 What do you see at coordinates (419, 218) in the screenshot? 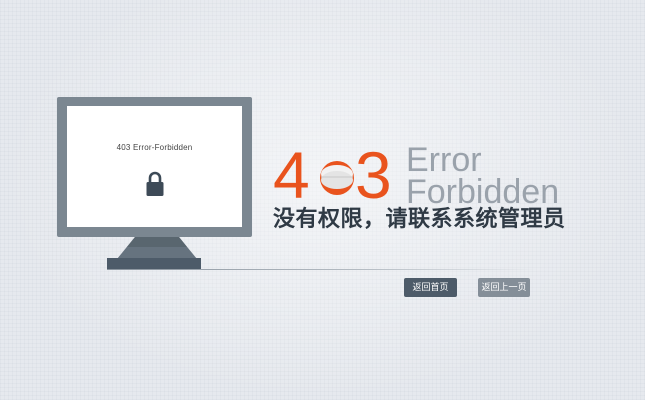
I see `permission-message: 没有权限，请联系系统管理员` at bounding box center [419, 218].